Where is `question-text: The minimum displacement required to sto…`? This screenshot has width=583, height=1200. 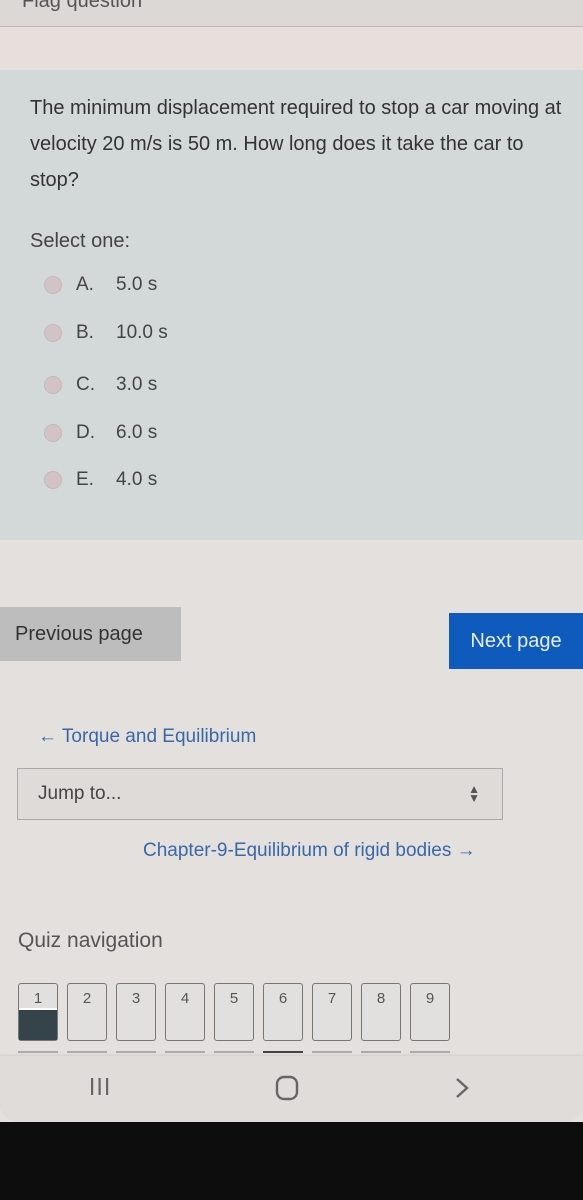 question-text: The minimum displacement required to sto… is located at coordinates (296, 144).